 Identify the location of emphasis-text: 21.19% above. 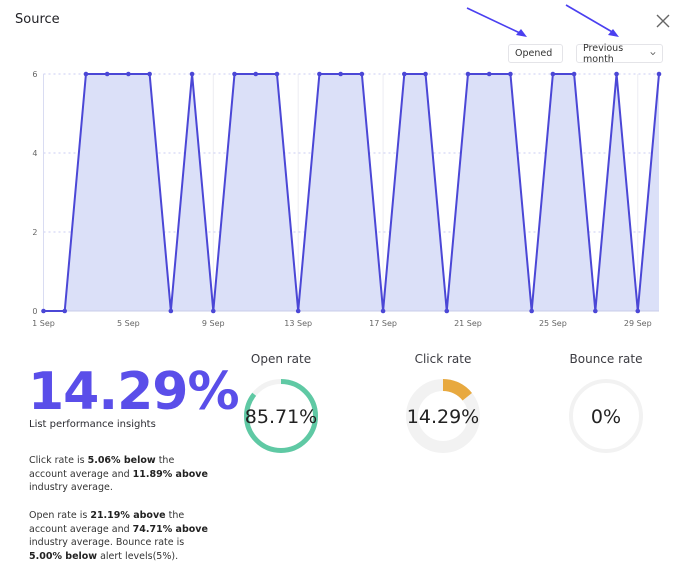
(128, 515).